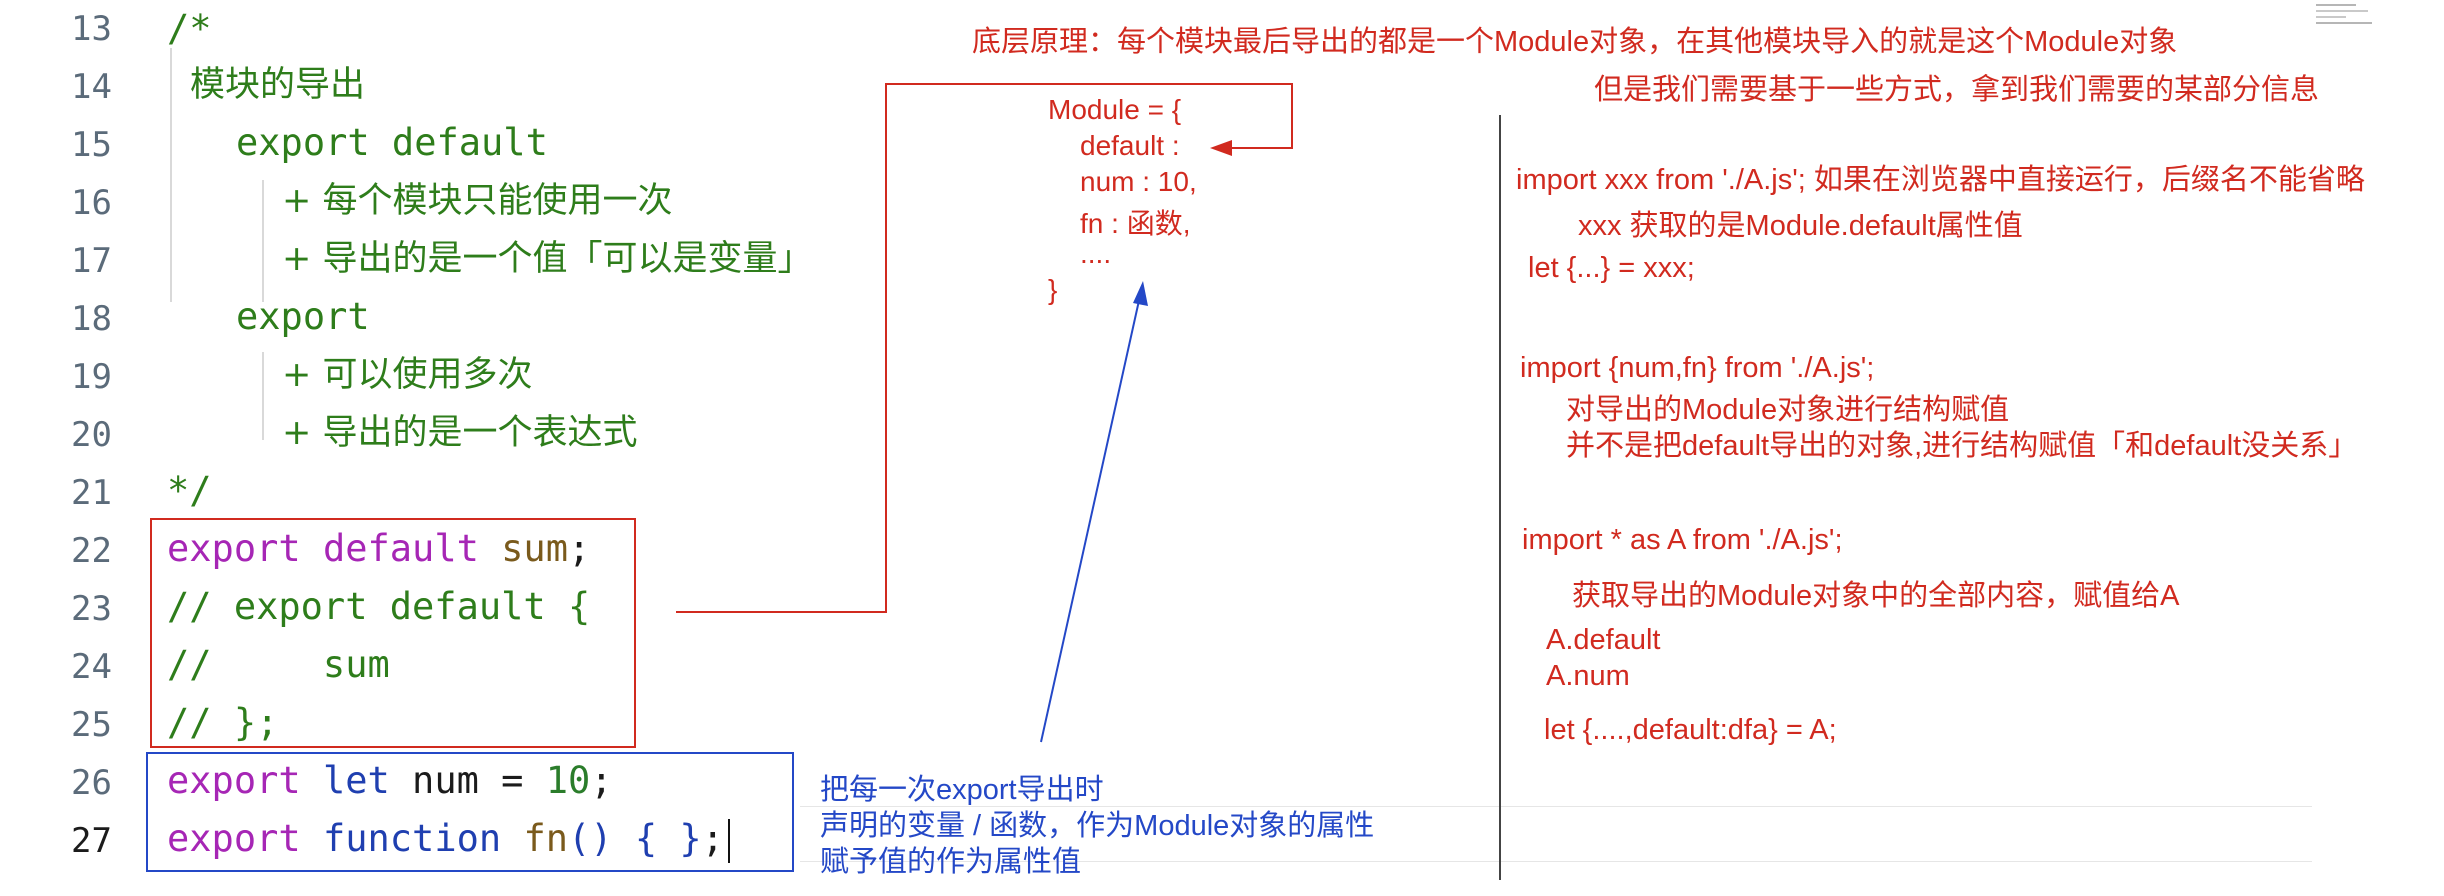 Image resolution: width=2444 pixels, height=896 pixels. What do you see at coordinates (1962, 446) in the screenshot?
I see `import-named-note2: 并不是把default导出的对象,进行结构赋值「和default没关系」` at bounding box center [1962, 446].